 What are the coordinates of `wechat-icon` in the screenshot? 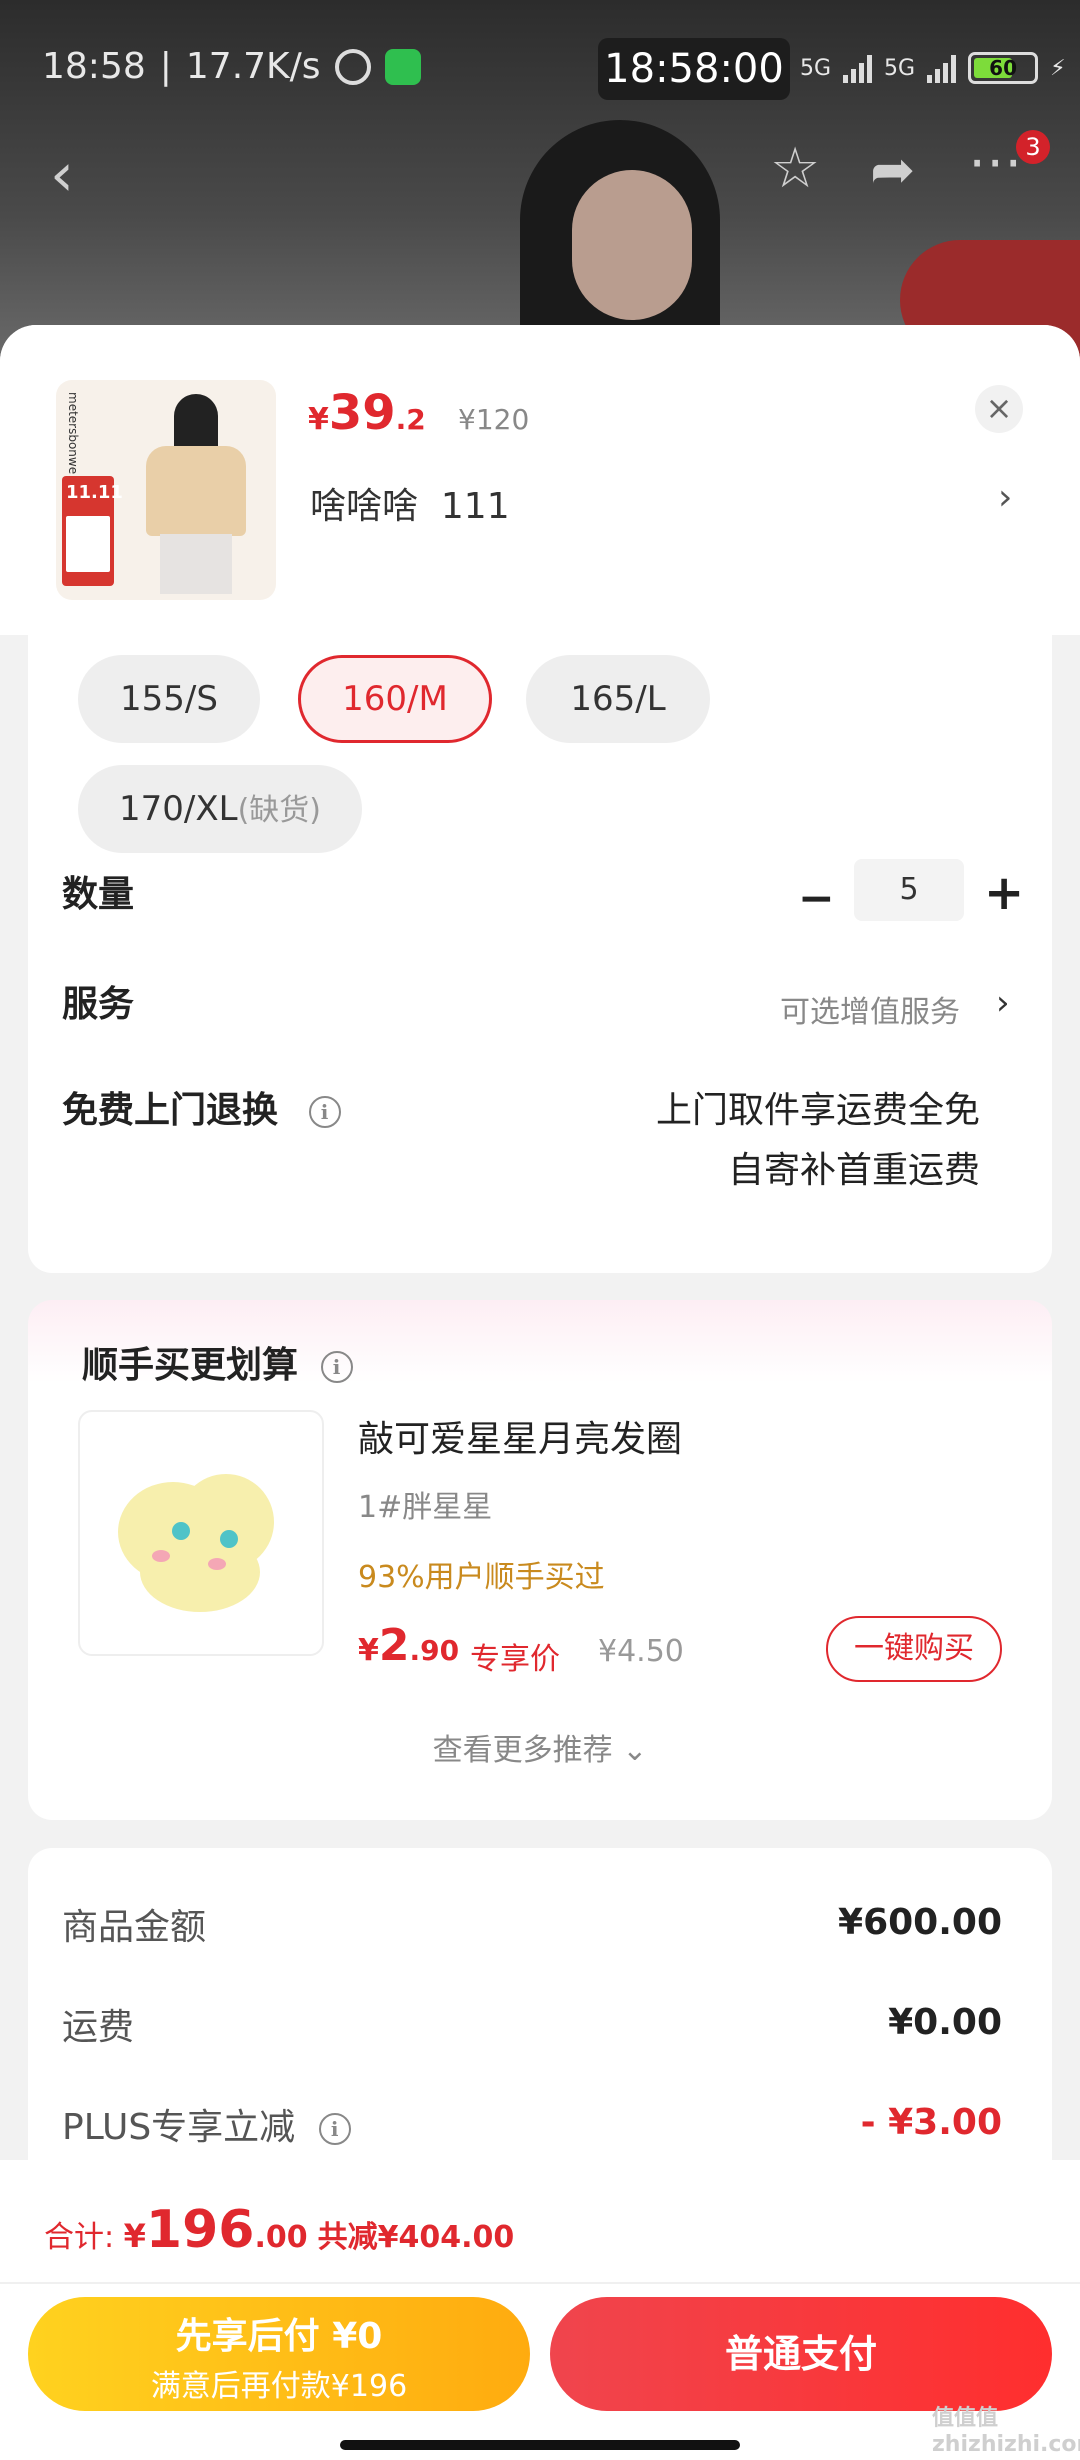 It's located at (402, 66).